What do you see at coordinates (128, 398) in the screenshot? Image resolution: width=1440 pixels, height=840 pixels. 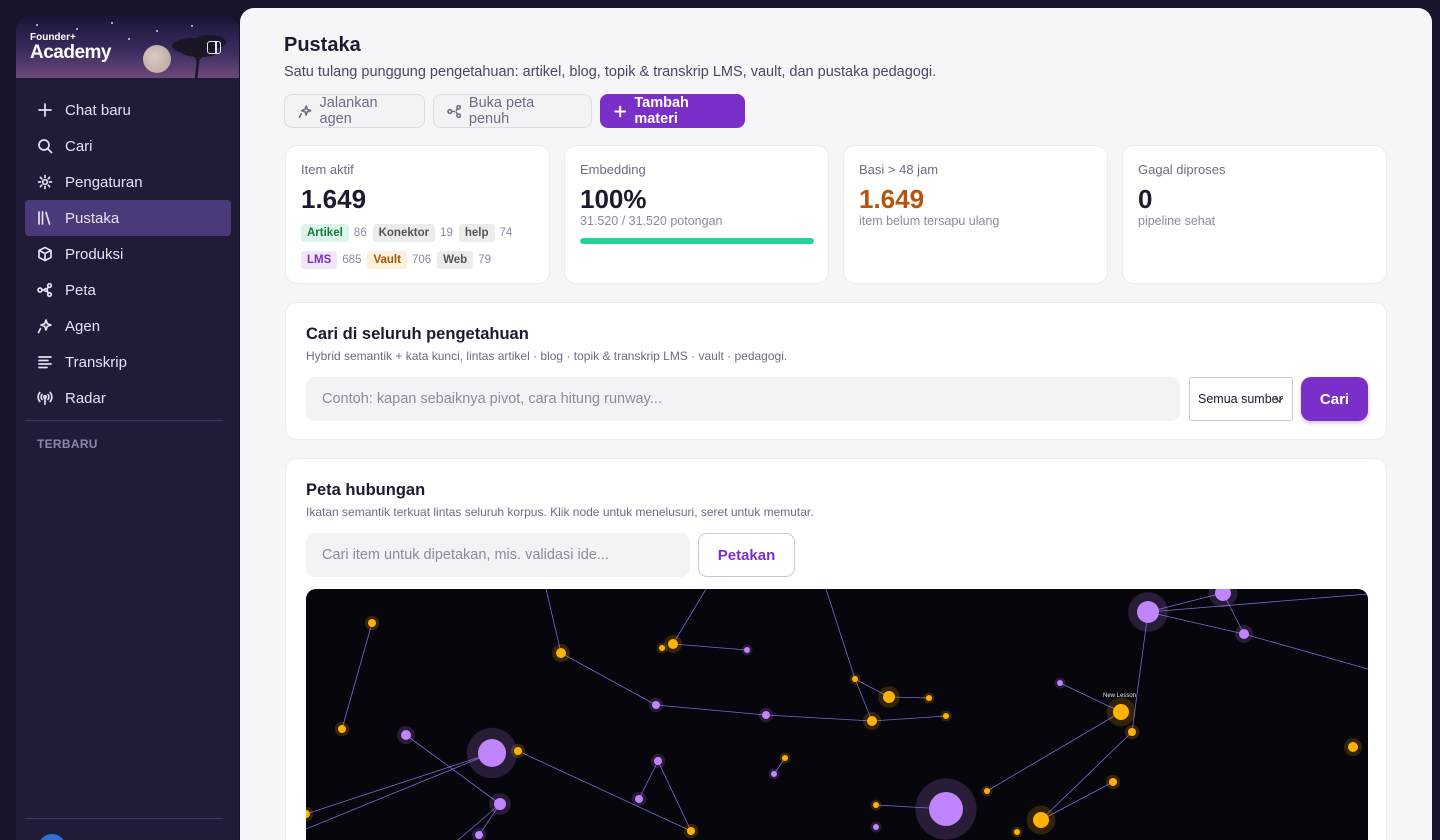 I see `sidebar-item-radar: Radar` at bounding box center [128, 398].